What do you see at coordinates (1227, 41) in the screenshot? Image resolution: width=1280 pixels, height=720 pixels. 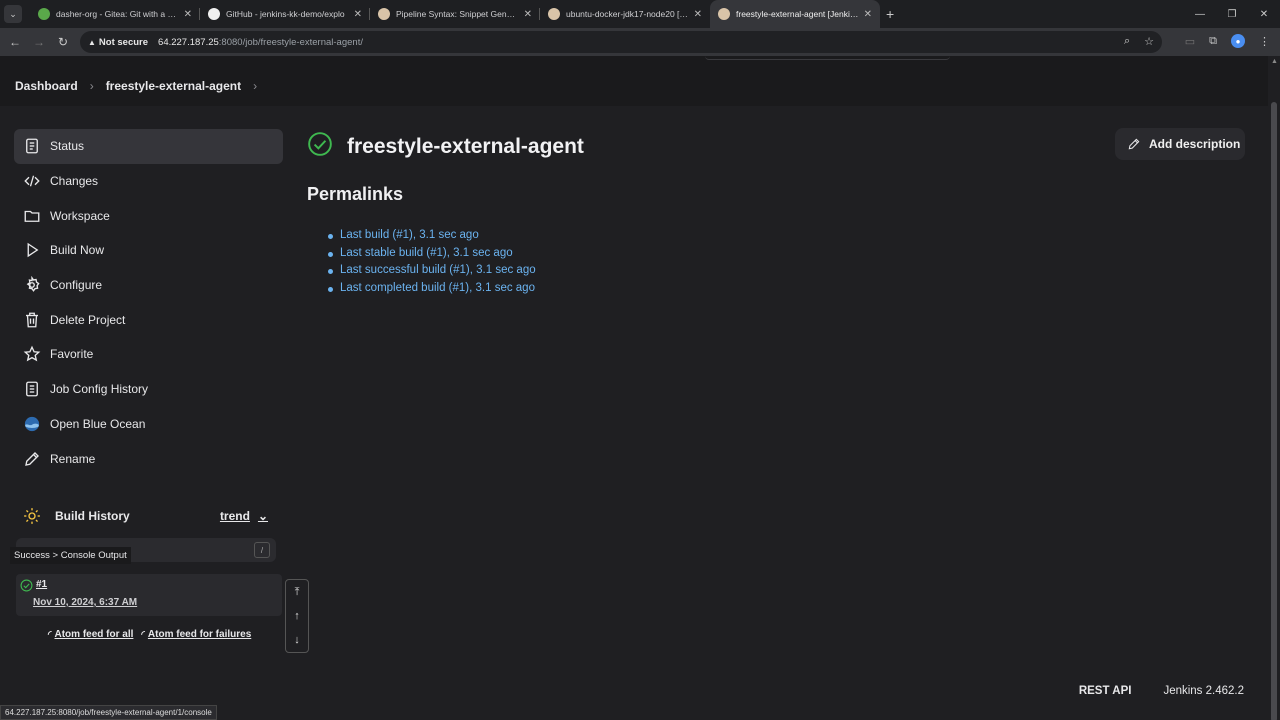 I see `extension-icons: ▭ ⧉ ● ⋮` at bounding box center [1227, 41].